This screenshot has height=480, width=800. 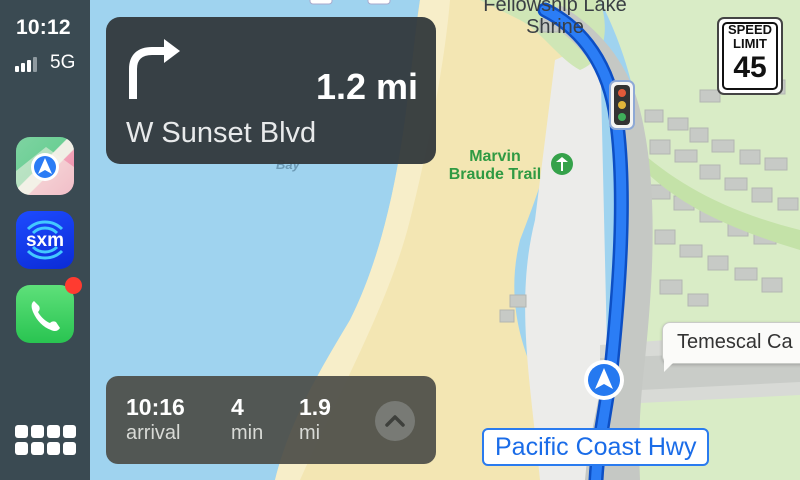 What do you see at coordinates (45, 316) in the screenshot?
I see `phone-icon` at bounding box center [45, 316].